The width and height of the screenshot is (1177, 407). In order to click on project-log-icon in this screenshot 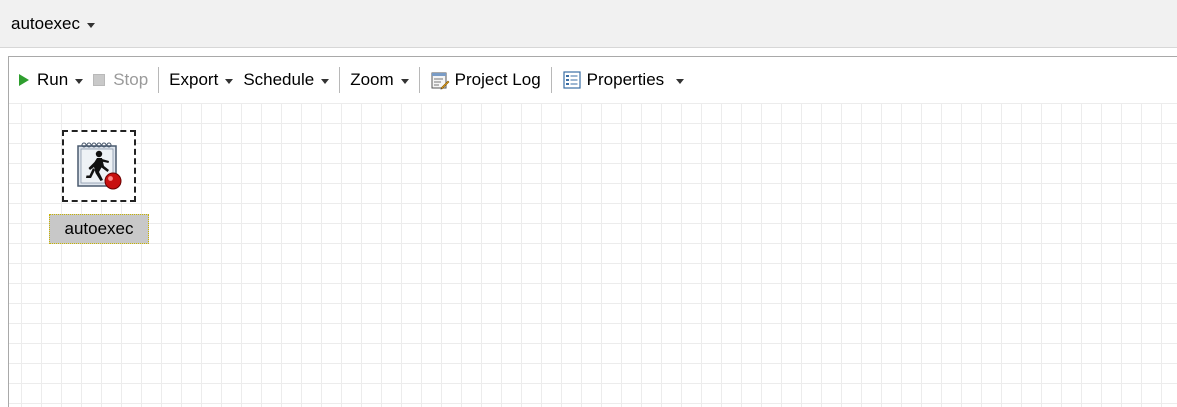, I will do `click(440, 81)`.